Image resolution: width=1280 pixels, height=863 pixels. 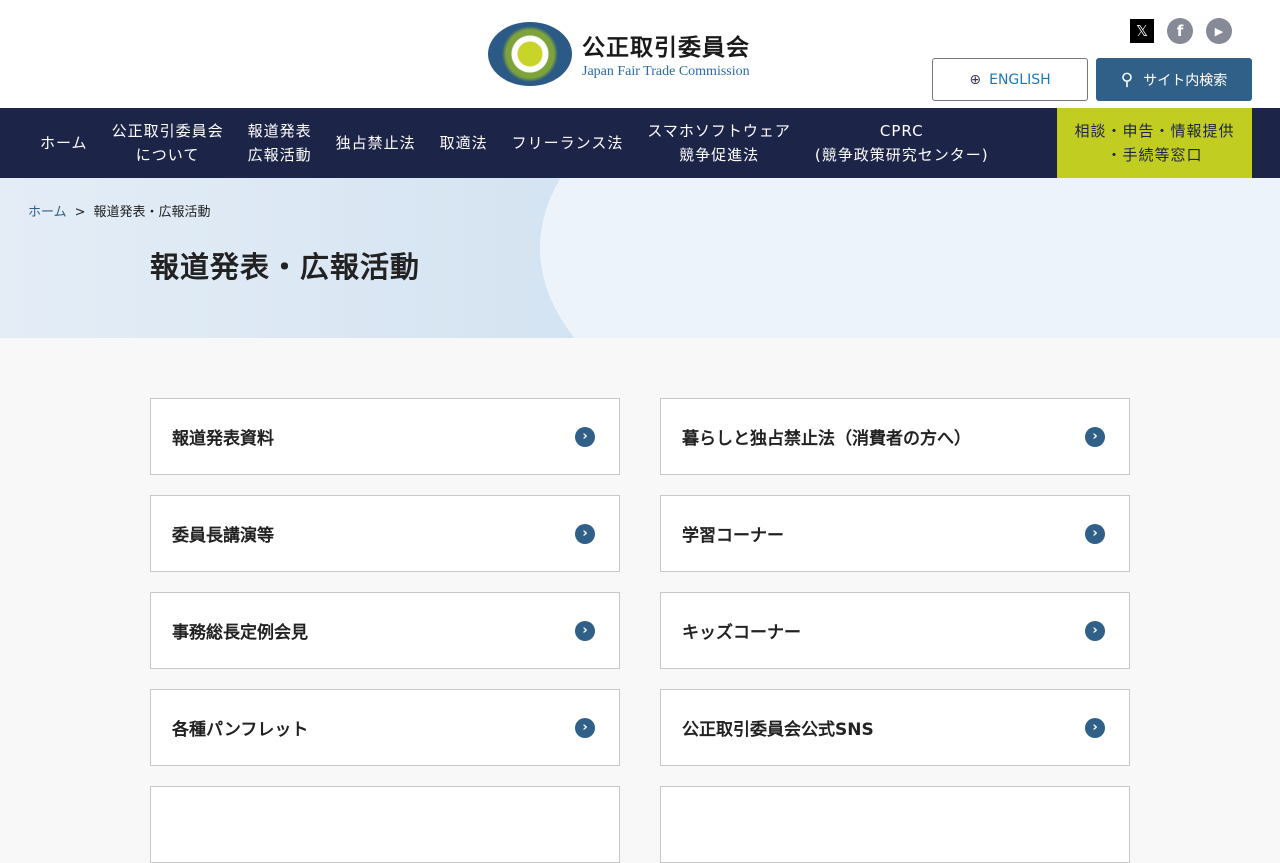 I want to click on social-links: 𝕏 f ▶, so click(x=1181, y=31).